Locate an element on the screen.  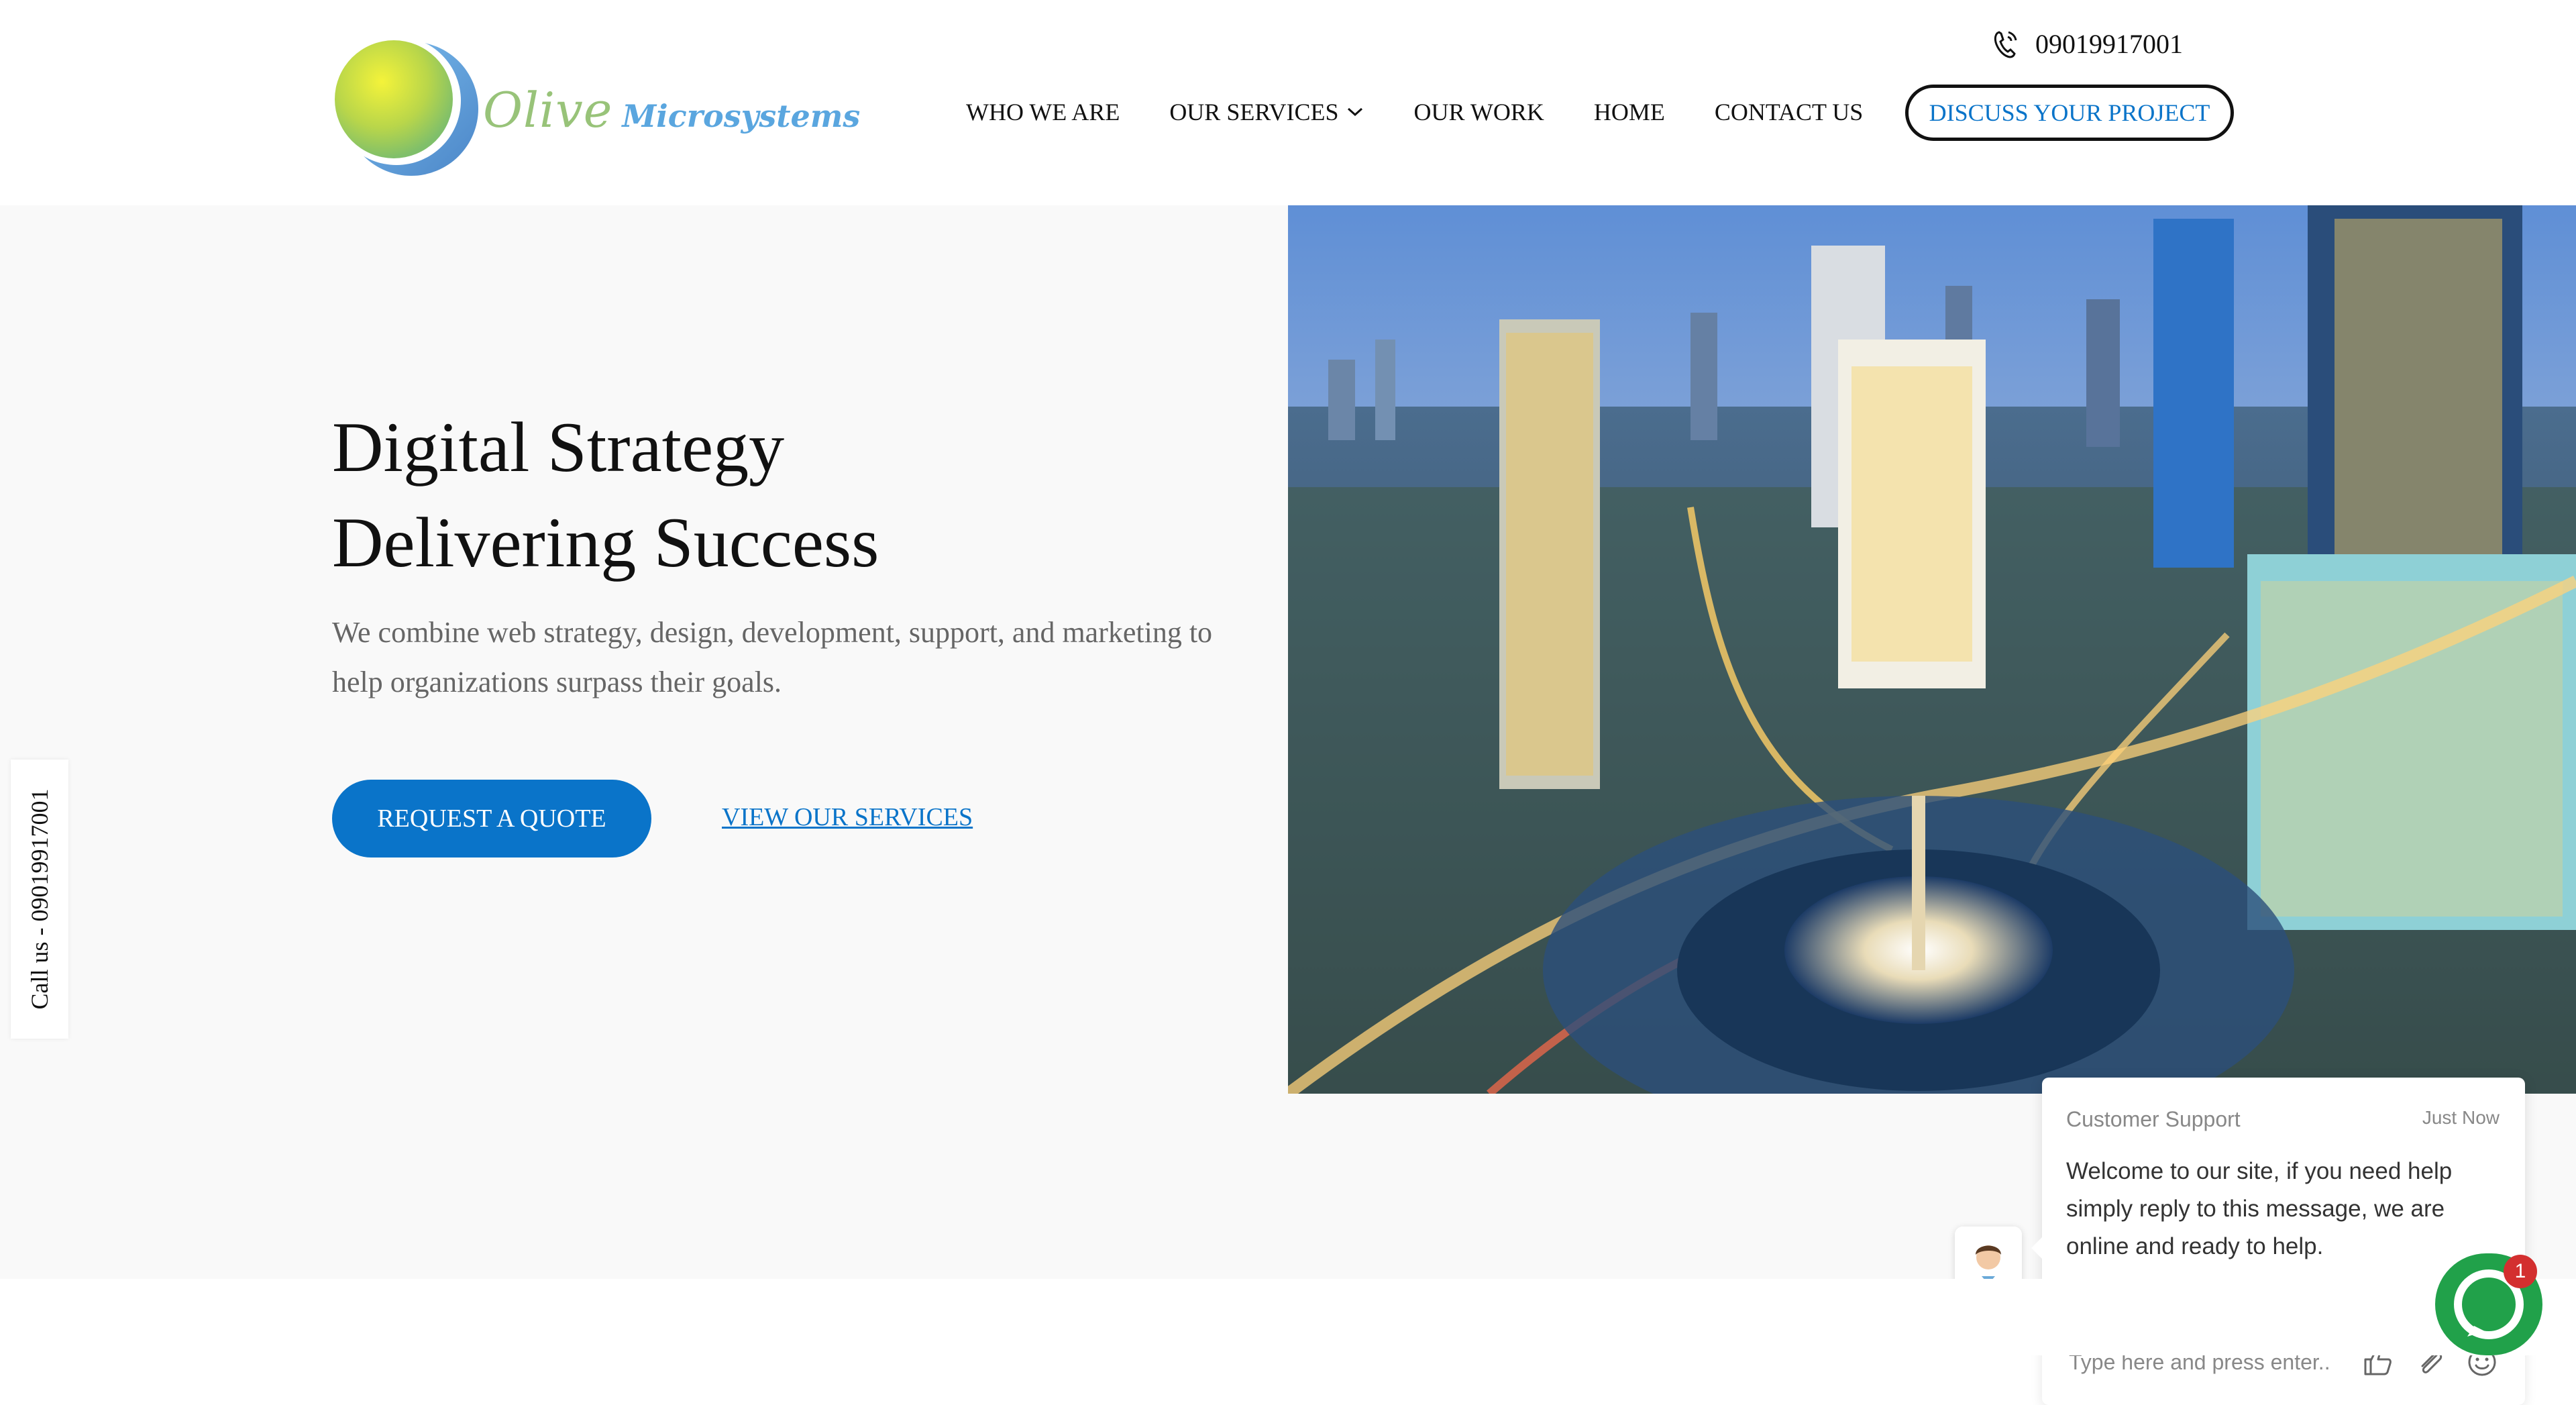
logo-word-olive: Olive is located at coordinates (548, 110).